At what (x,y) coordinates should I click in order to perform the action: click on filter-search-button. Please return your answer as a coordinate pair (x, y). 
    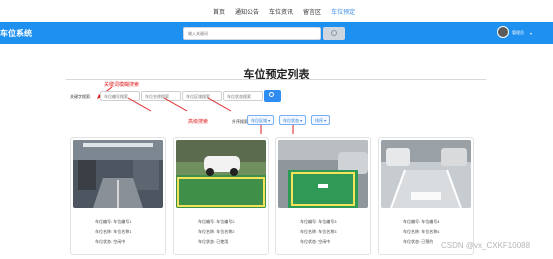
    Looking at the image, I should click on (272, 96).